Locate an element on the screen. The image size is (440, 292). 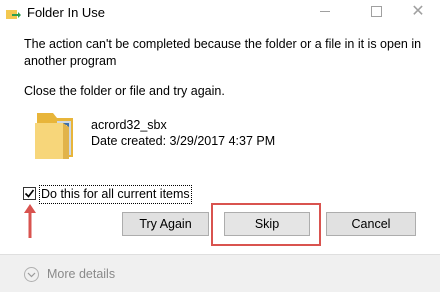
minimize-icon is located at coordinates (325, 11).